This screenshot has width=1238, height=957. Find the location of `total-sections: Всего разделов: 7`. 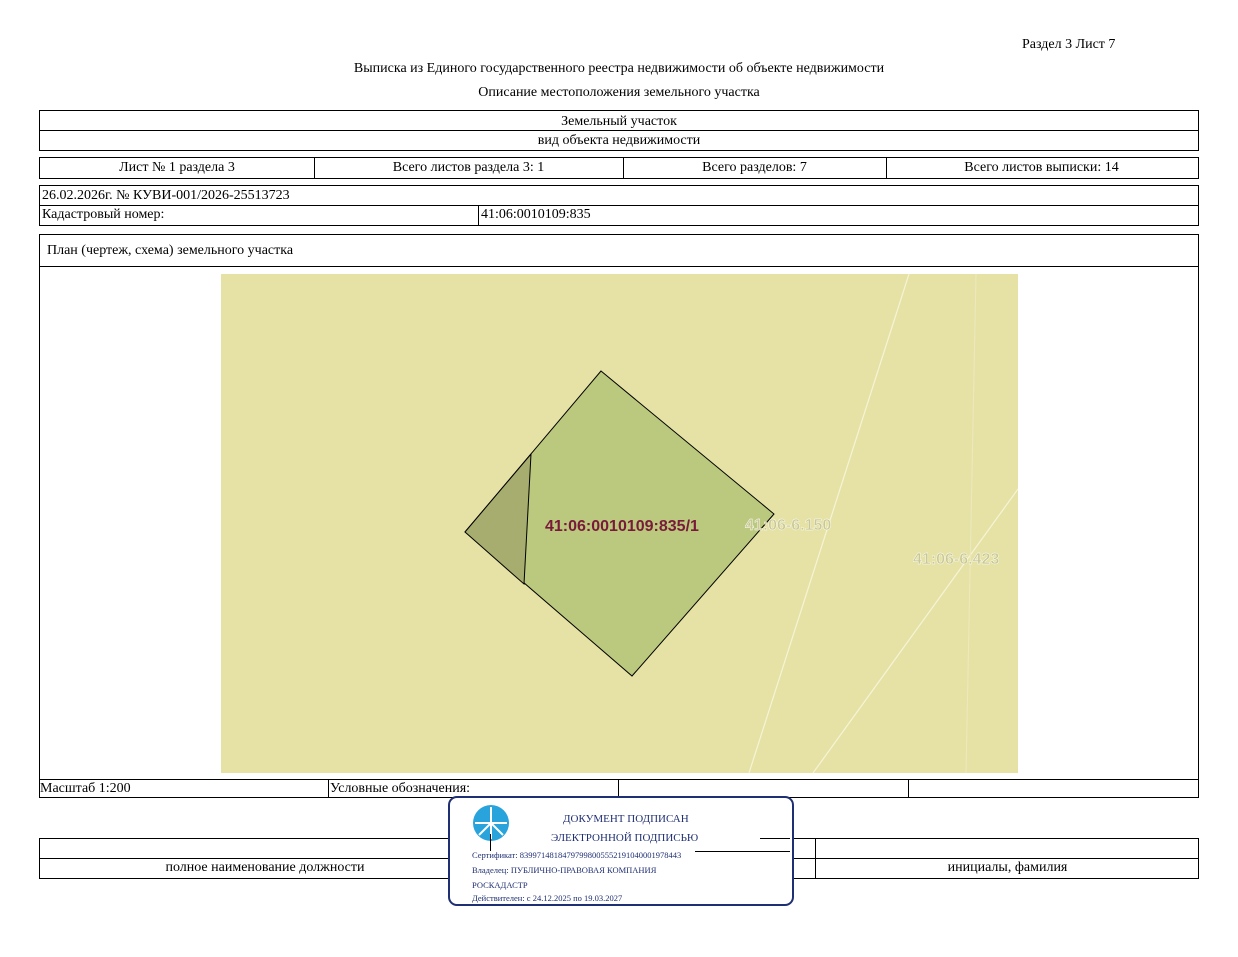

total-sections: Всего разделов: 7 is located at coordinates (754, 167).